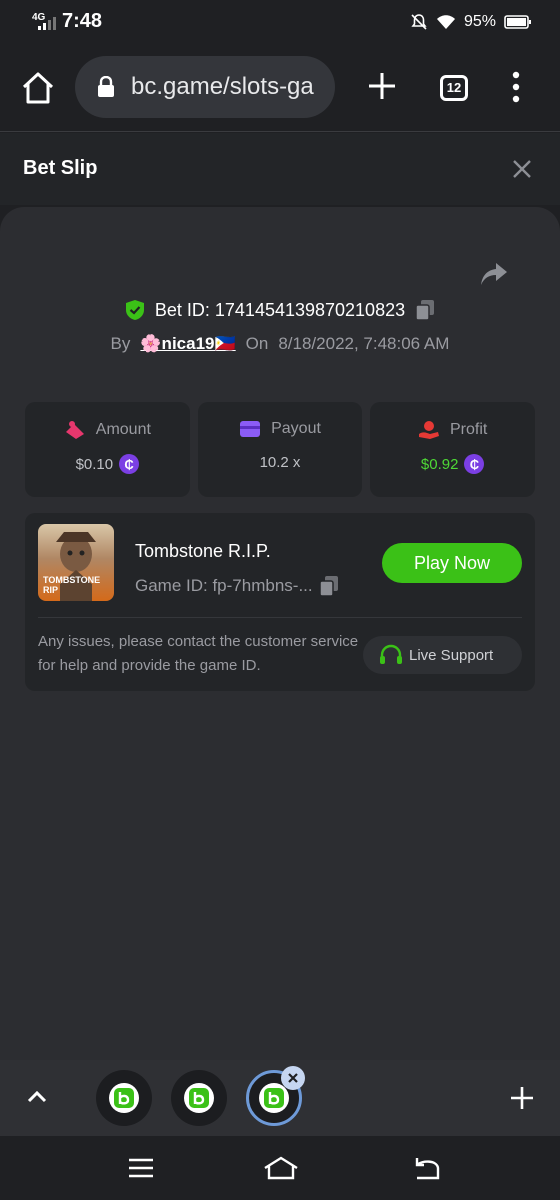  I want to click on stat-profit: Profit $0.92 ₵, so click(453, 449).